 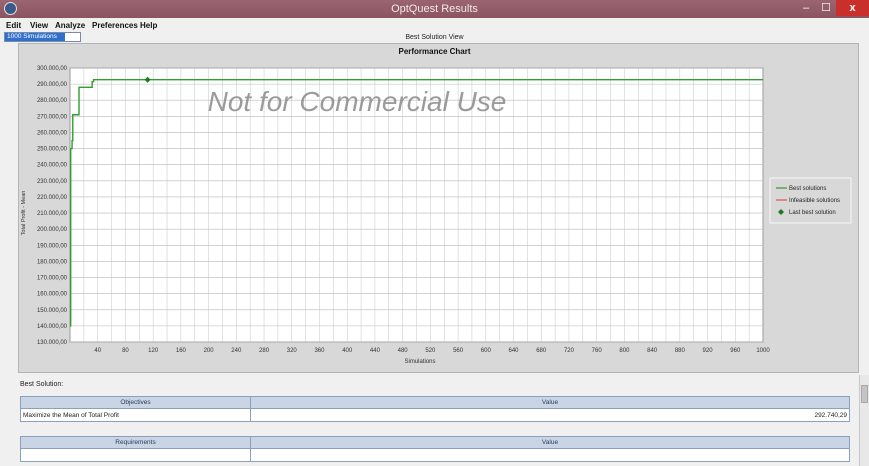 What do you see at coordinates (52, 117) in the screenshot?
I see `y-tick-label: 270.000,00` at bounding box center [52, 117].